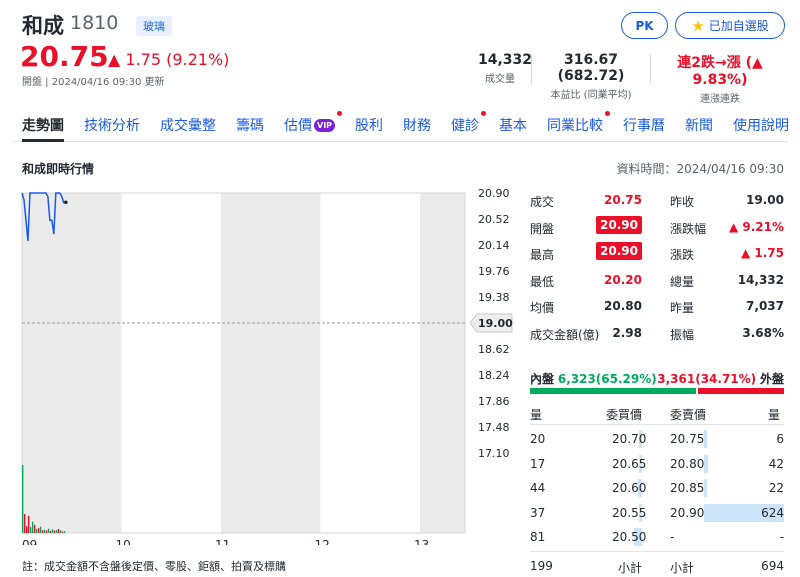 The image size is (800, 577). I want to click on ask-qty: 42, so click(776, 463).